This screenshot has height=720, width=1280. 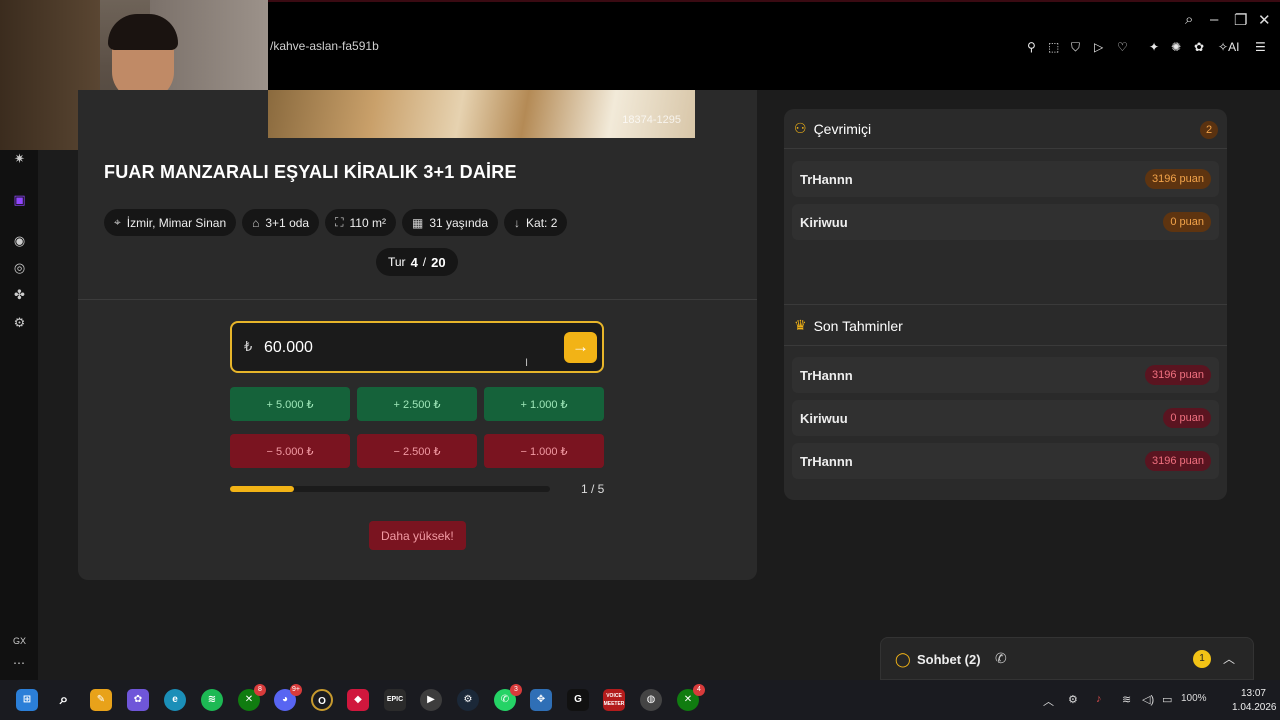 I want to click on submit-guess-button: →, so click(x=580, y=347).